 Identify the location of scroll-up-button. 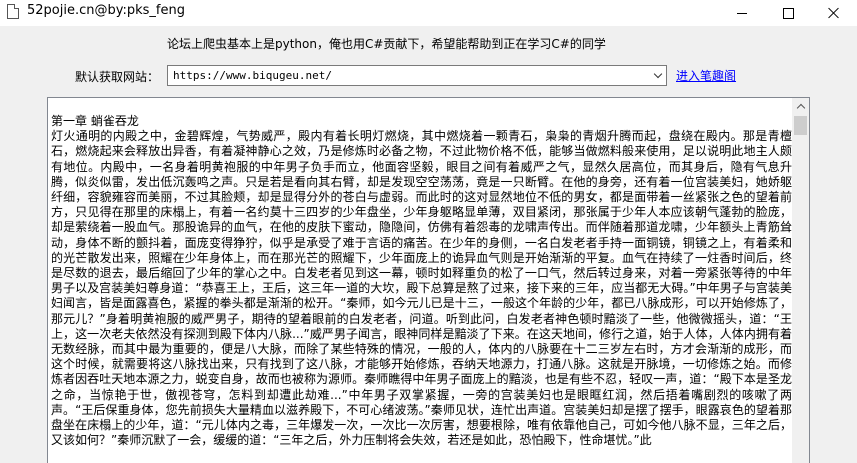
(800, 106).